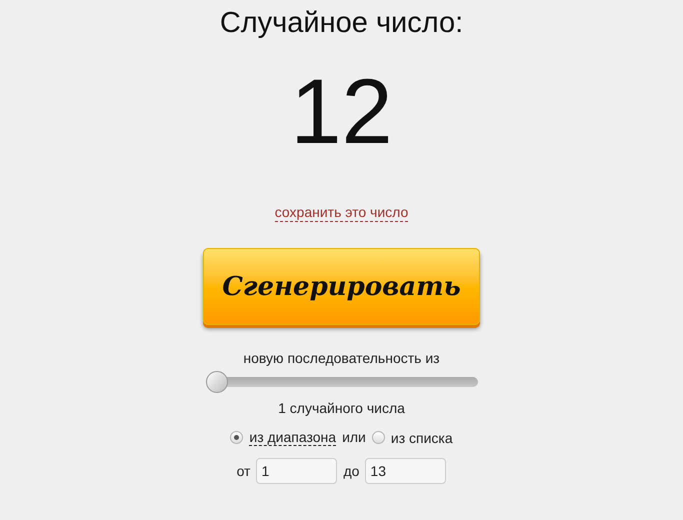  I want to click on count-label: 1 случайного числа, so click(341, 408).